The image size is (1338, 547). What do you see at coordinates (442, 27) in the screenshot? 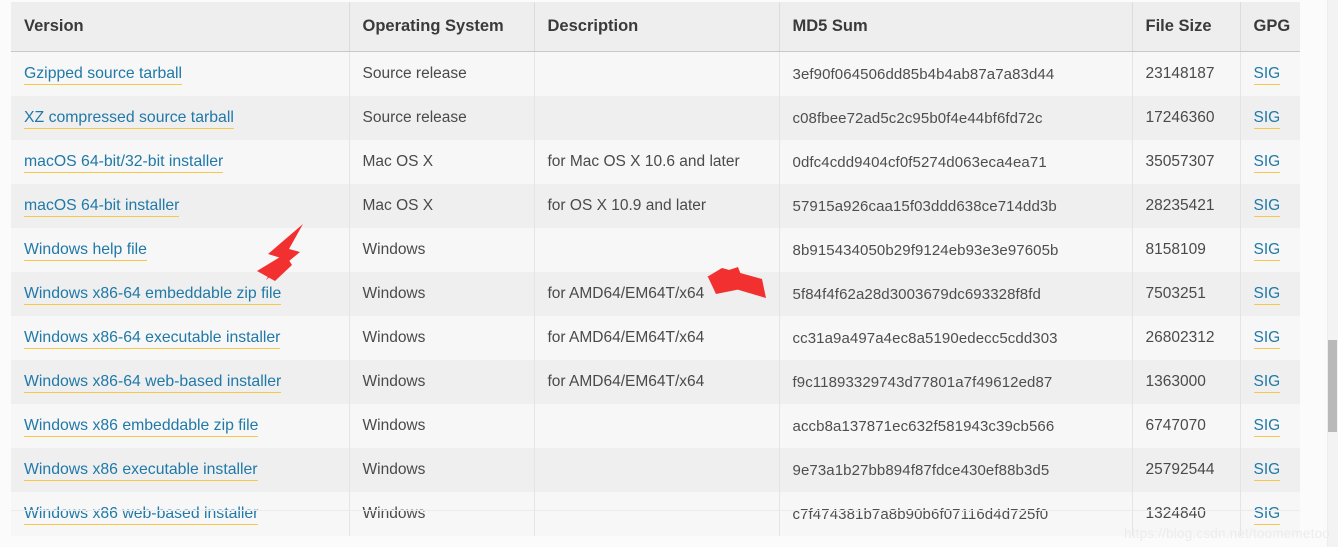
I see `column-header-os: Operating System` at bounding box center [442, 27].